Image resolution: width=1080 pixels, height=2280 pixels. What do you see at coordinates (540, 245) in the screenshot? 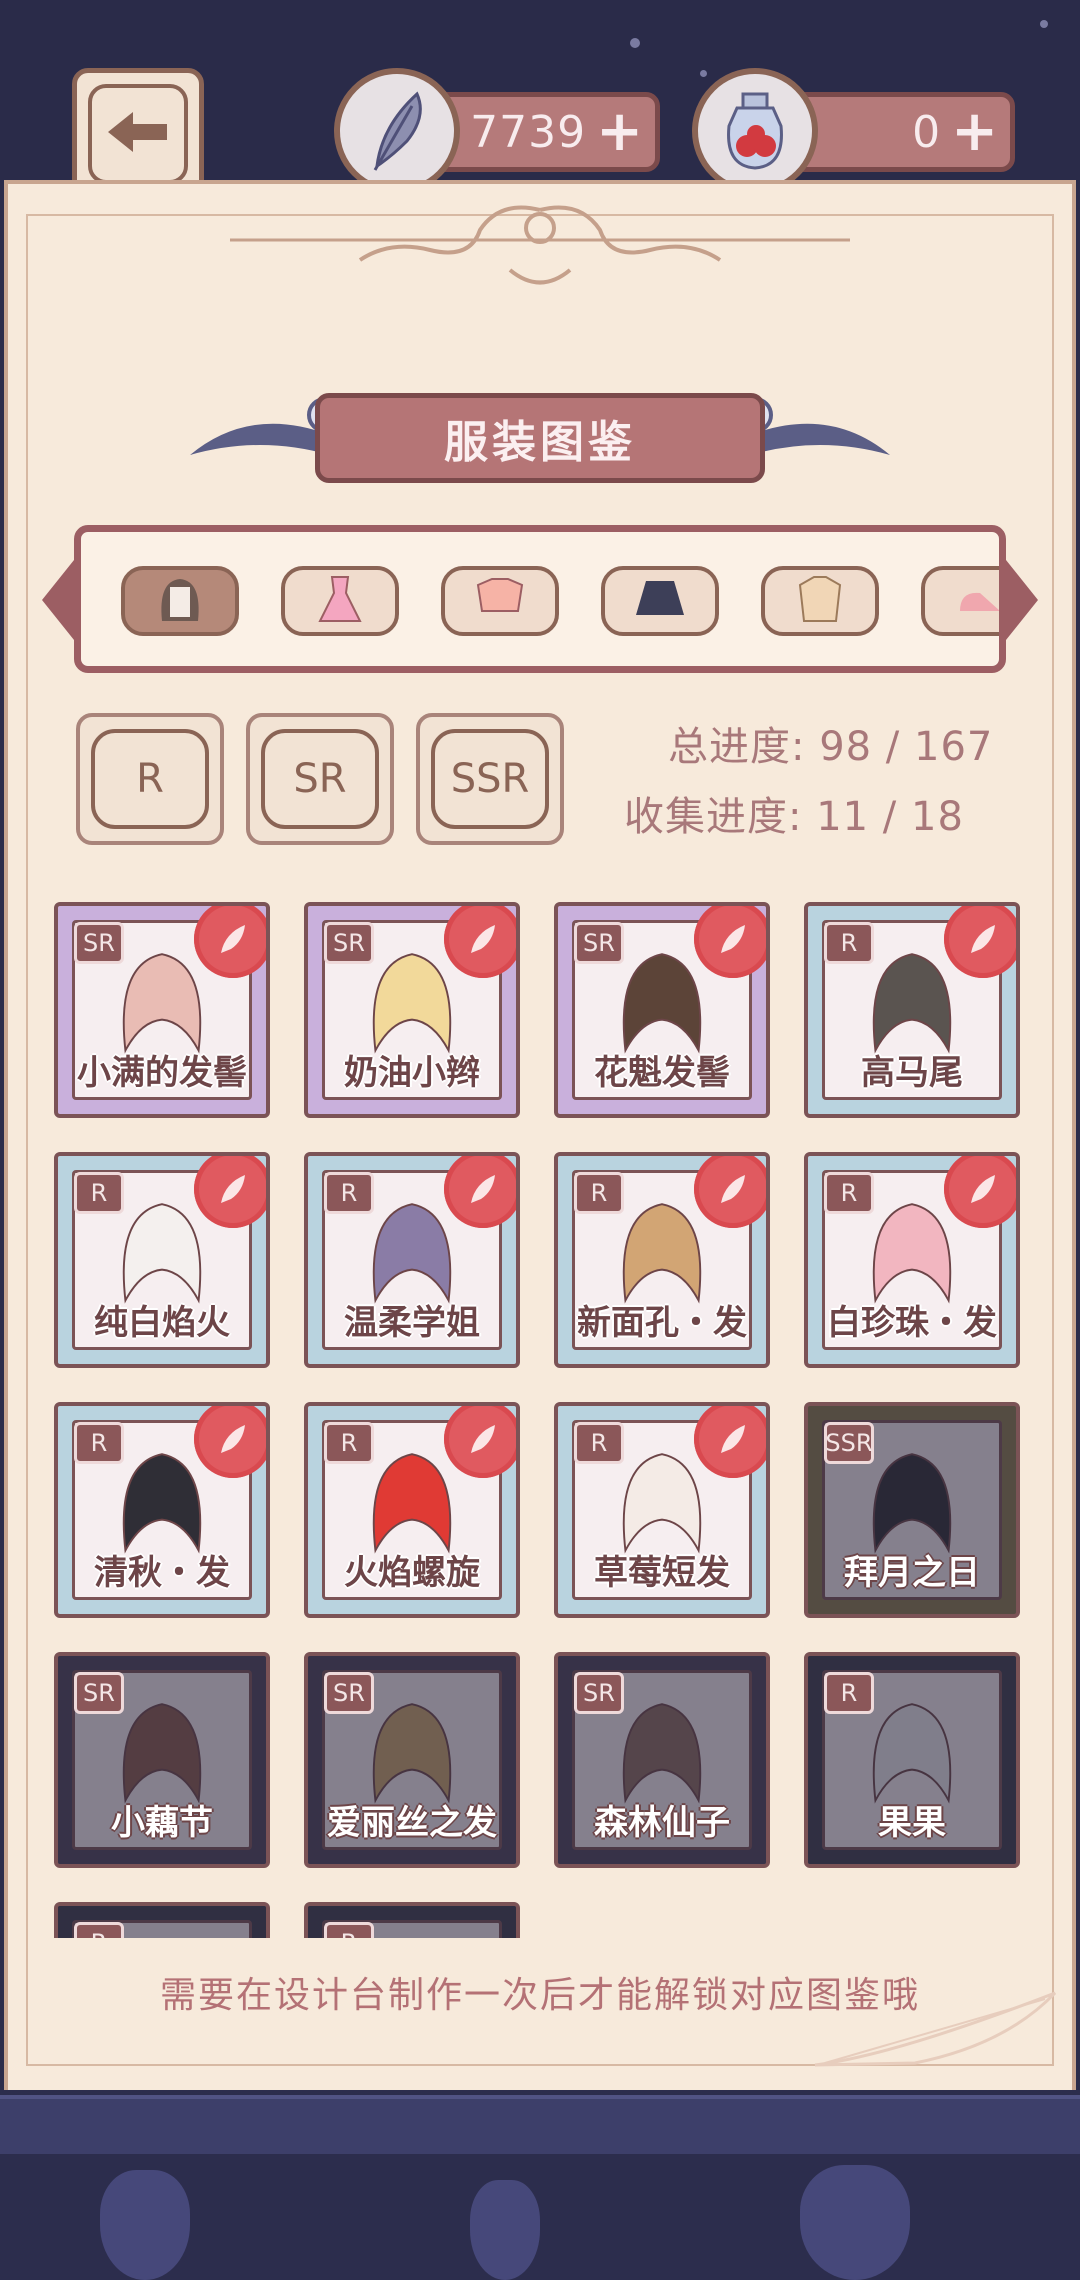
I see `ornament-decoration` at bounding box center [540, 245].